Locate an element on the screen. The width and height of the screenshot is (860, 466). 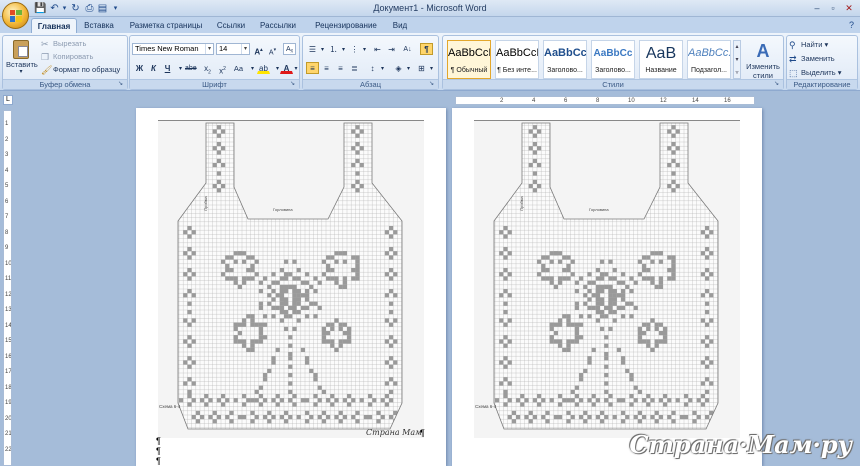
show-marks-icon: ¶ is located at coordinates (426, 49).